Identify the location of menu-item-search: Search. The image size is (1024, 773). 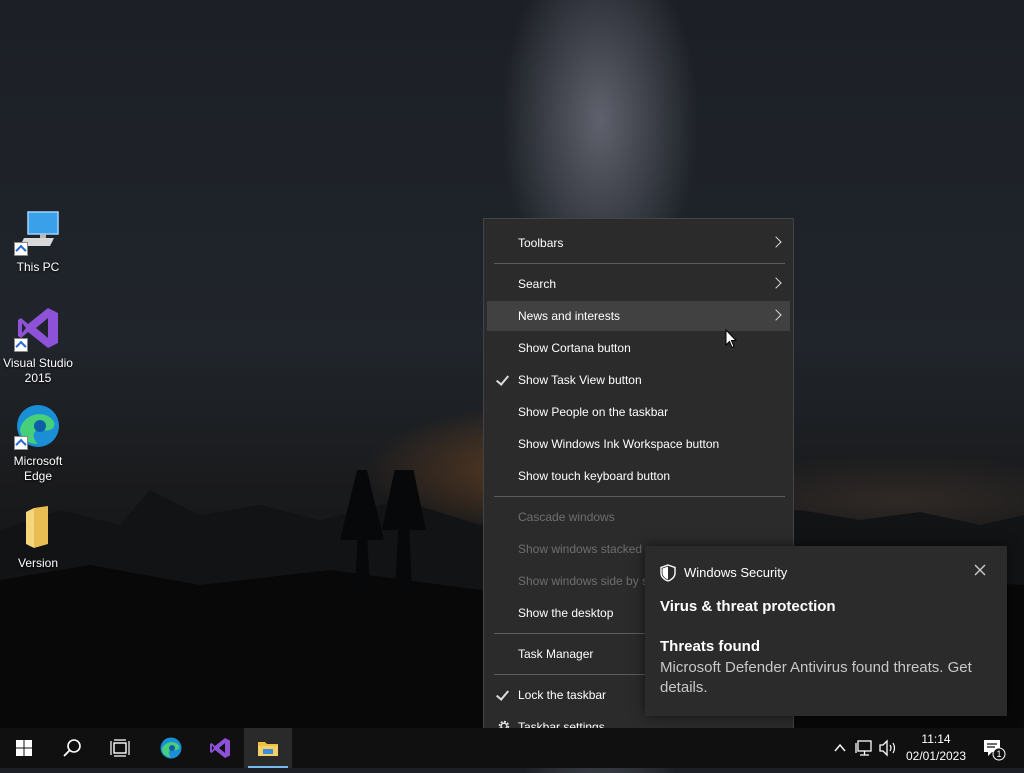
(638, 284).